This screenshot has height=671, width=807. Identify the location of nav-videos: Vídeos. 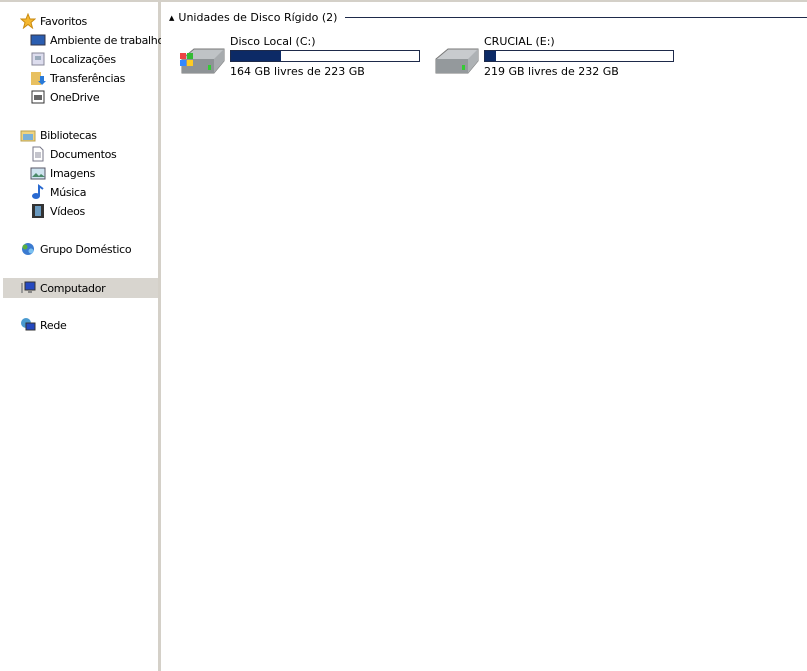
(57, 211).